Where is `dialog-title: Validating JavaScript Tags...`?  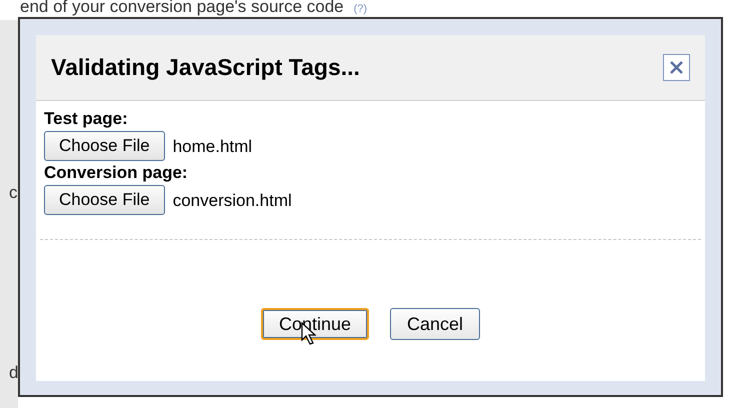 dialog-title: Validating JavaScript Tags... is located at coordinates (205, 67).